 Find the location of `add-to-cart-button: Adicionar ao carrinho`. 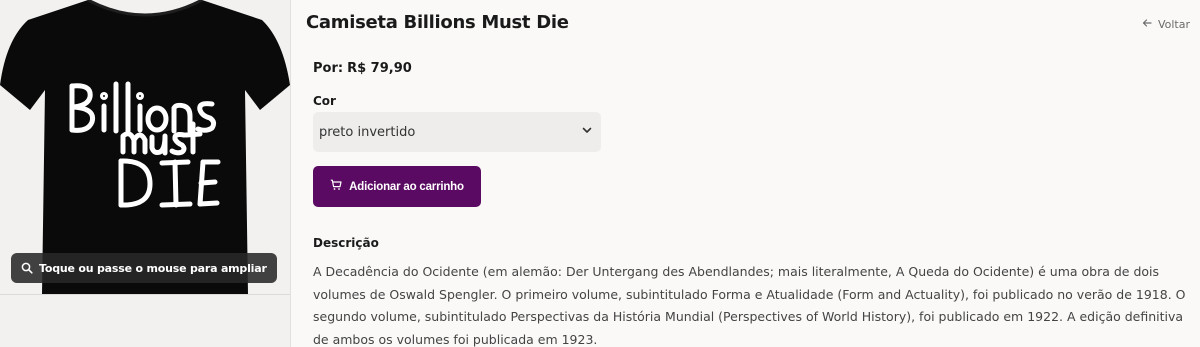

add-to-cart-button: Adicionar ao carrinho is located at coordinates (397, 186).